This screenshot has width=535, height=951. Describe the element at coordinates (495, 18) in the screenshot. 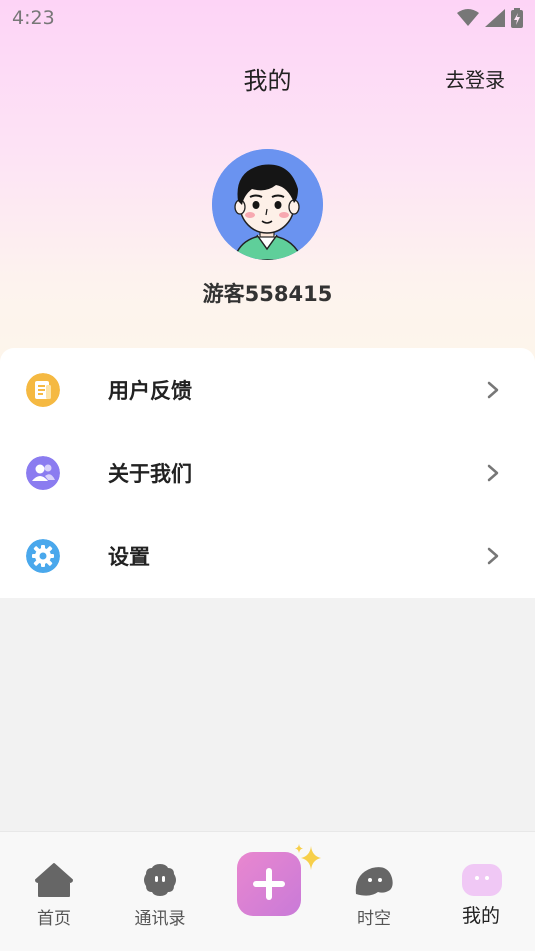

I see `signal-icon` at that location.